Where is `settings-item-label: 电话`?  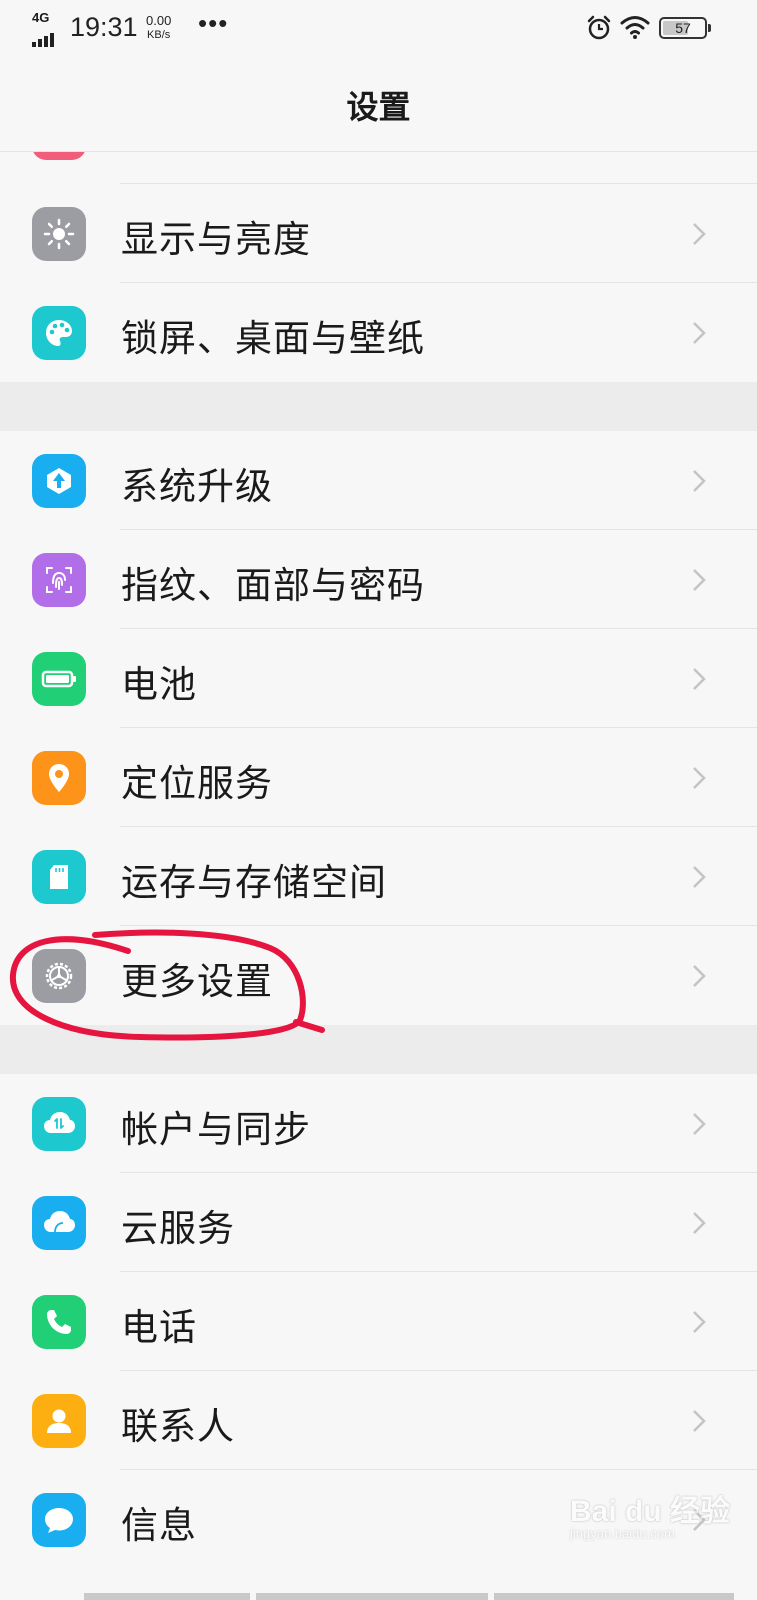 settings-item-label: 电话 is located at coordinates (159, 1327).